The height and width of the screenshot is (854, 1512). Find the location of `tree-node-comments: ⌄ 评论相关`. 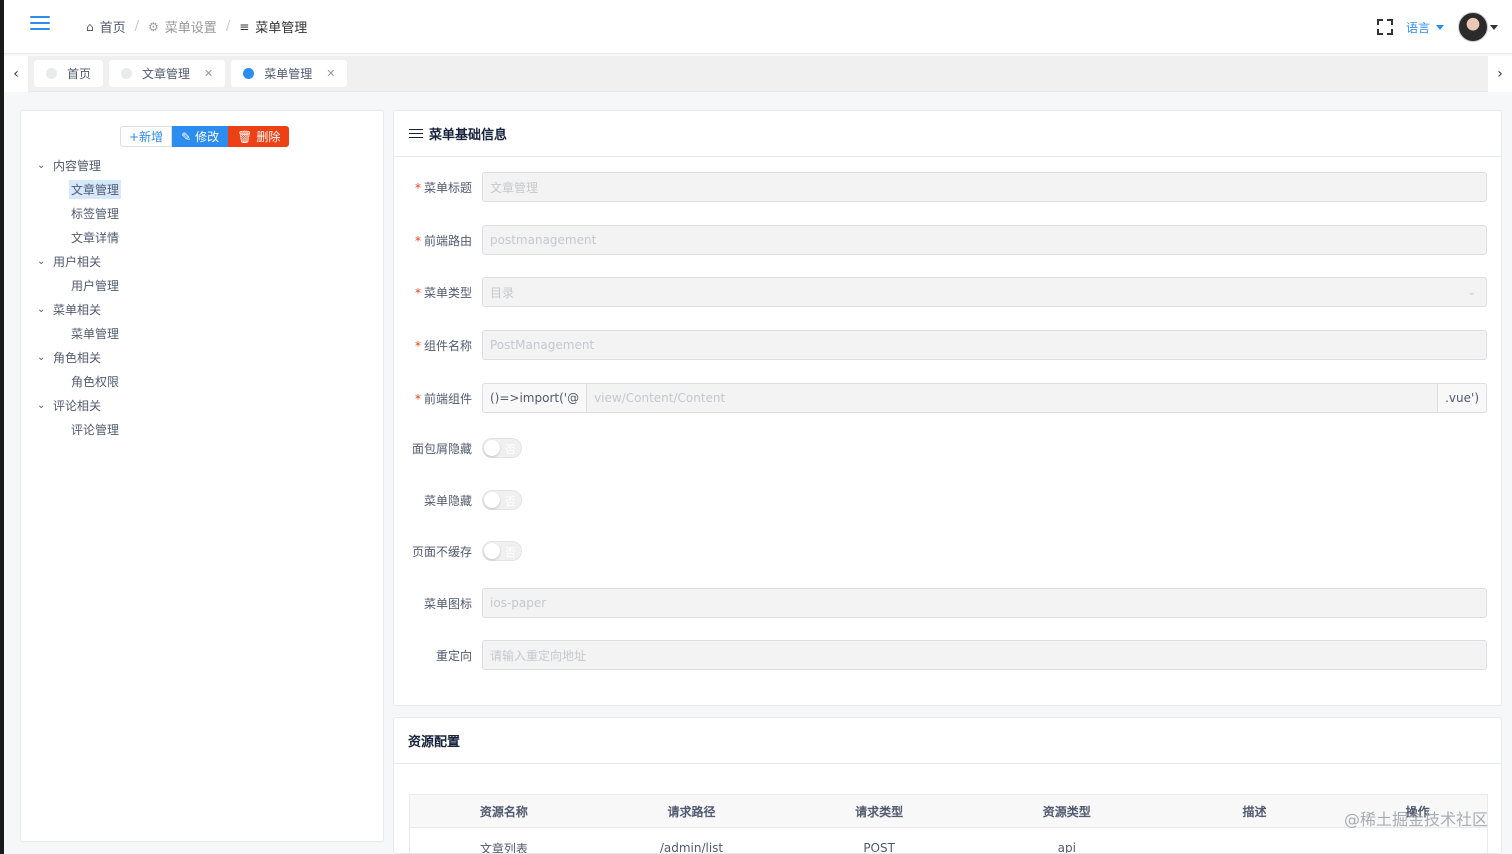

tree-node-comments: ⌄ 评论相关 is located at coordinates (79, 405).